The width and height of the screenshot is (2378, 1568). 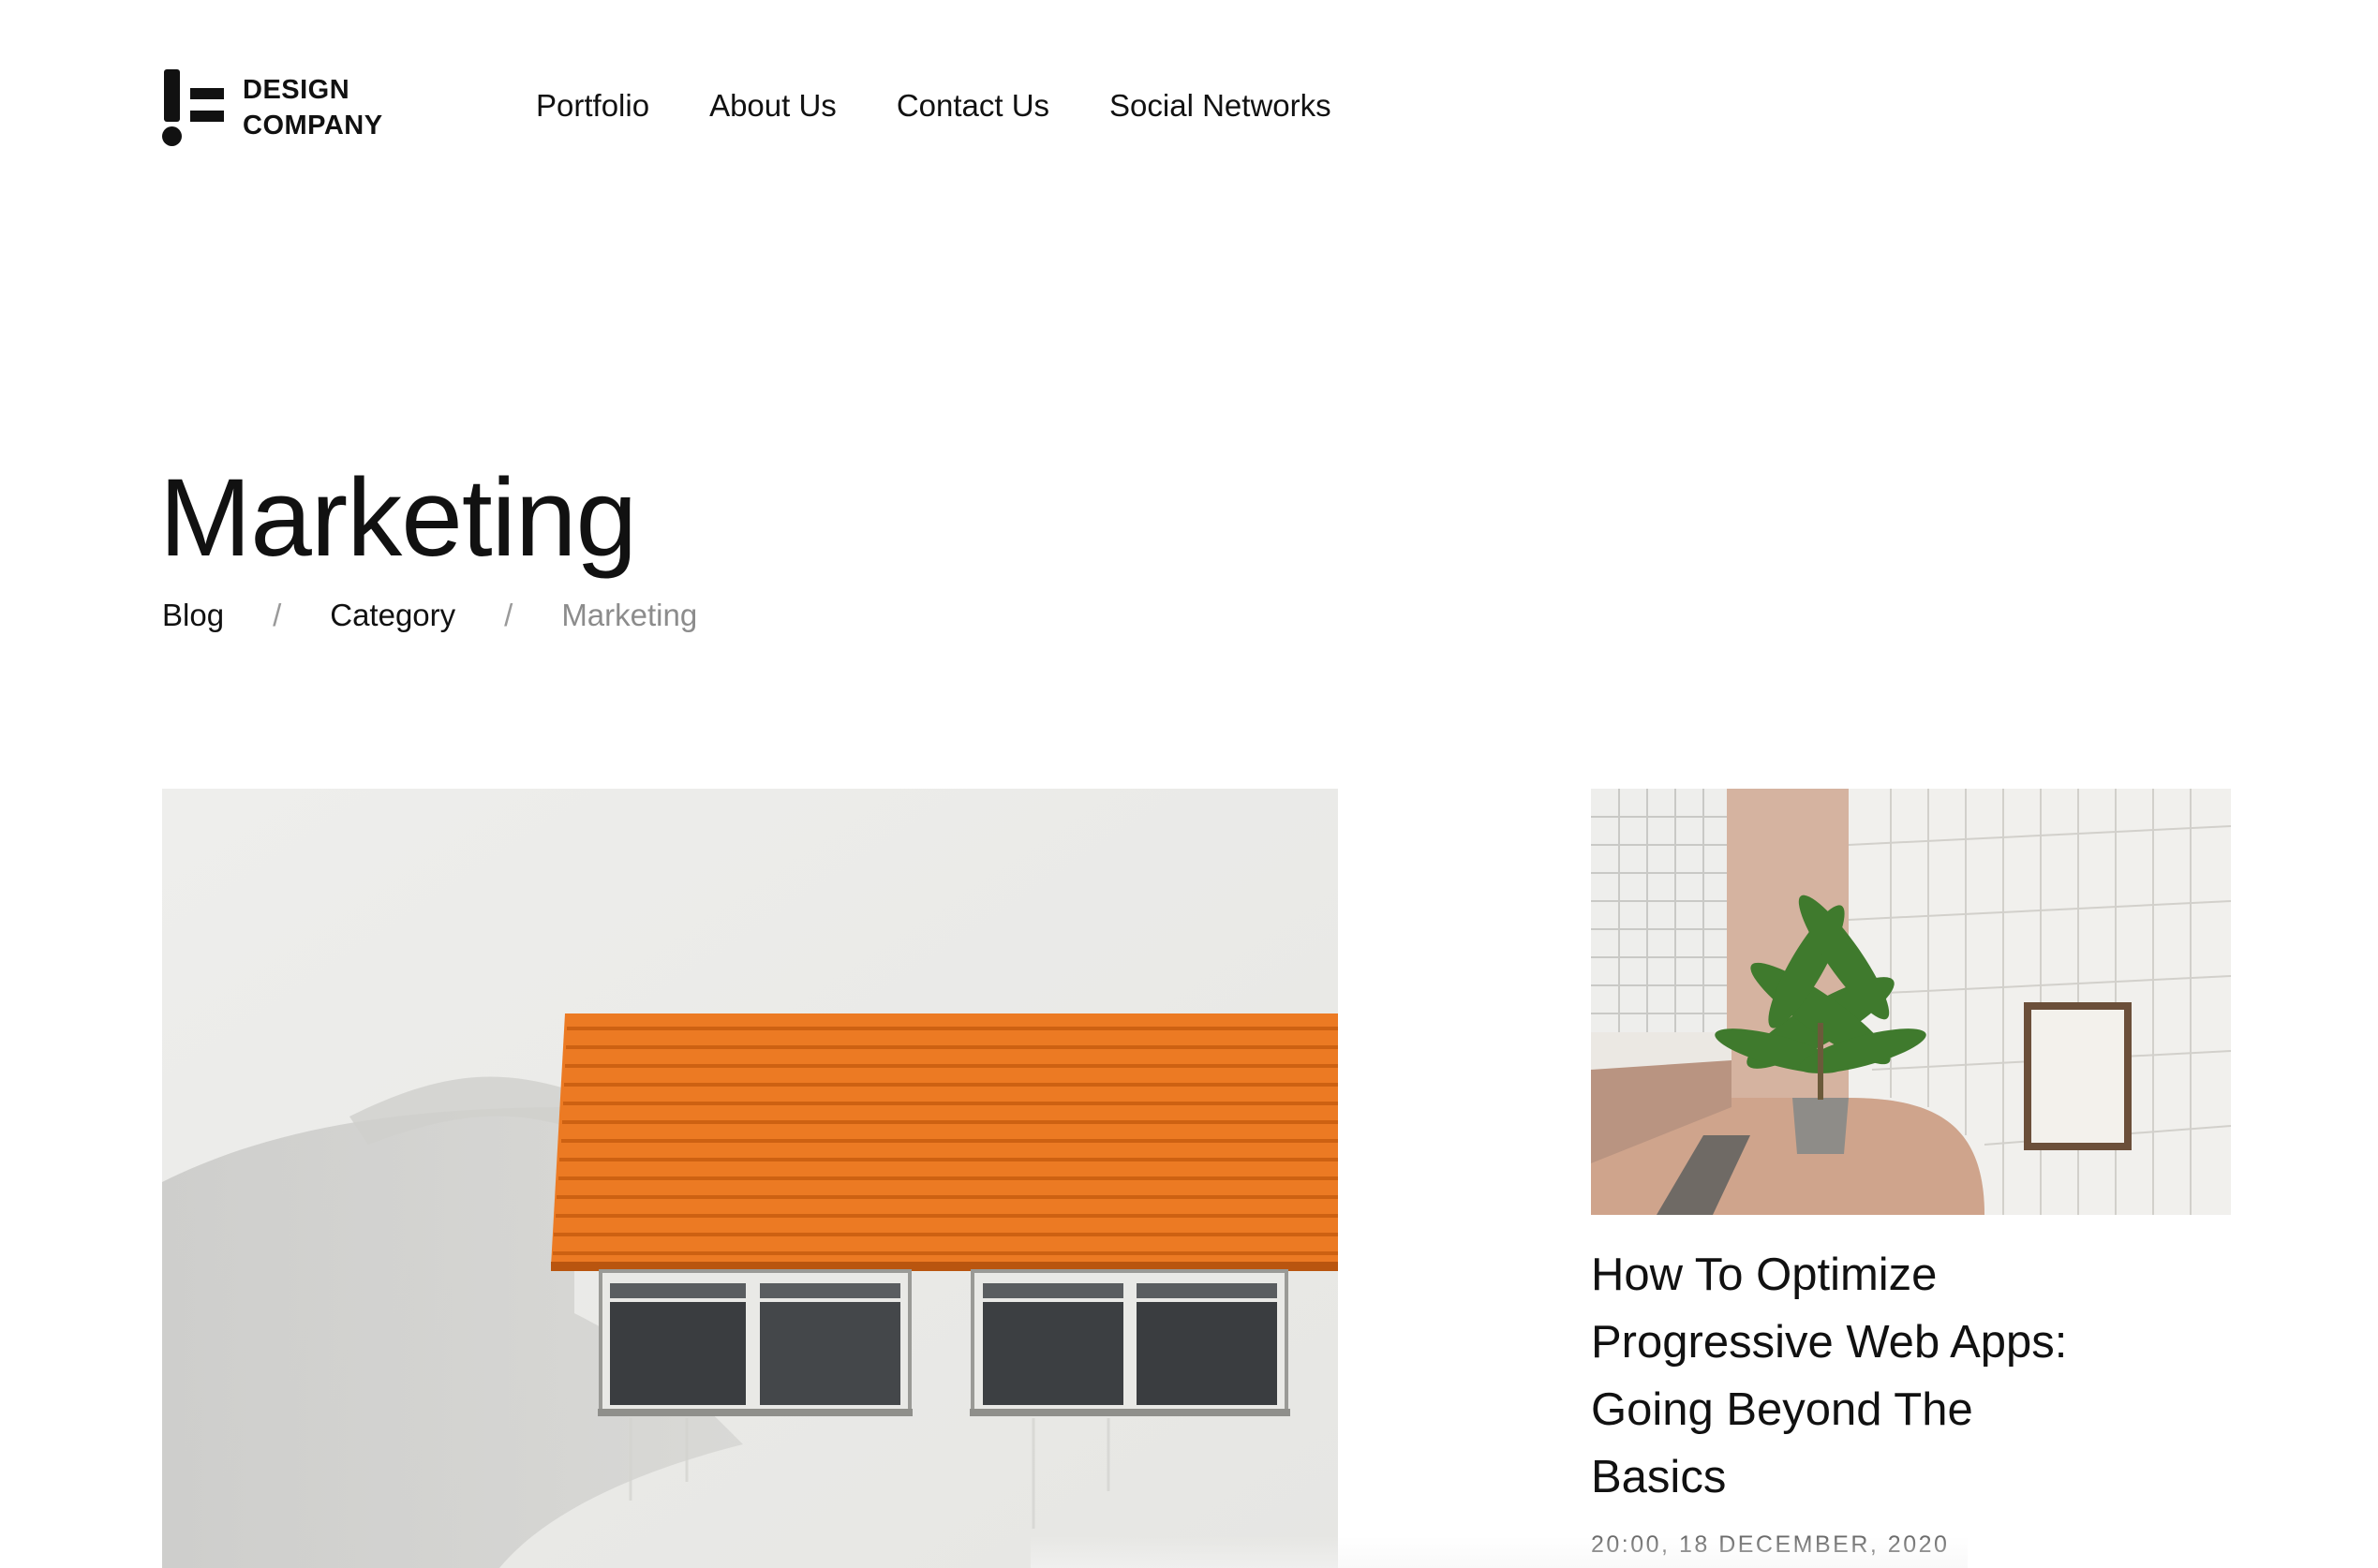 I want to click on logo-mark-icon, so click(x=195, y=107).